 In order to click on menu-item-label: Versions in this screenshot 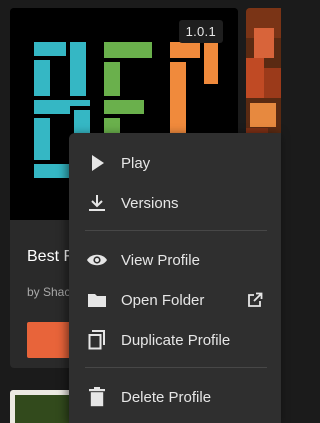, I will do `click(150, 203)`.